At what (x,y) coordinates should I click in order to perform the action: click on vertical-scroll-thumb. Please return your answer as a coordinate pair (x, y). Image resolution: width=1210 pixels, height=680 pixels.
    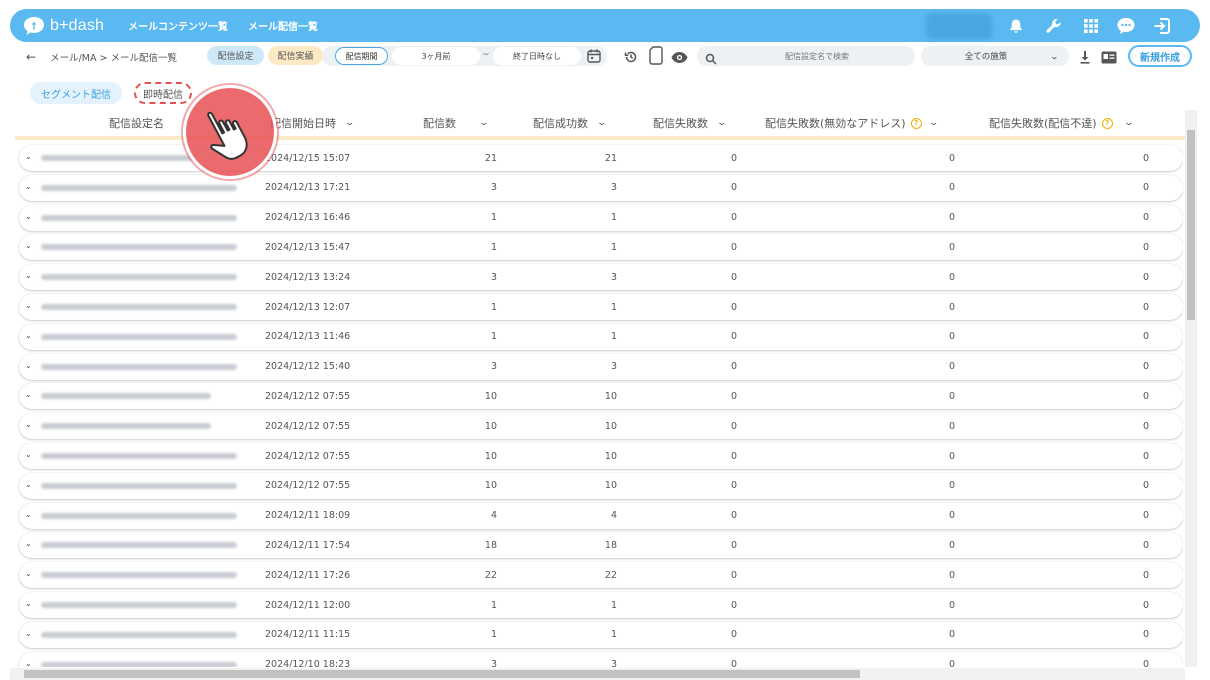
    Looking at the image, I should click on (1191, 225).